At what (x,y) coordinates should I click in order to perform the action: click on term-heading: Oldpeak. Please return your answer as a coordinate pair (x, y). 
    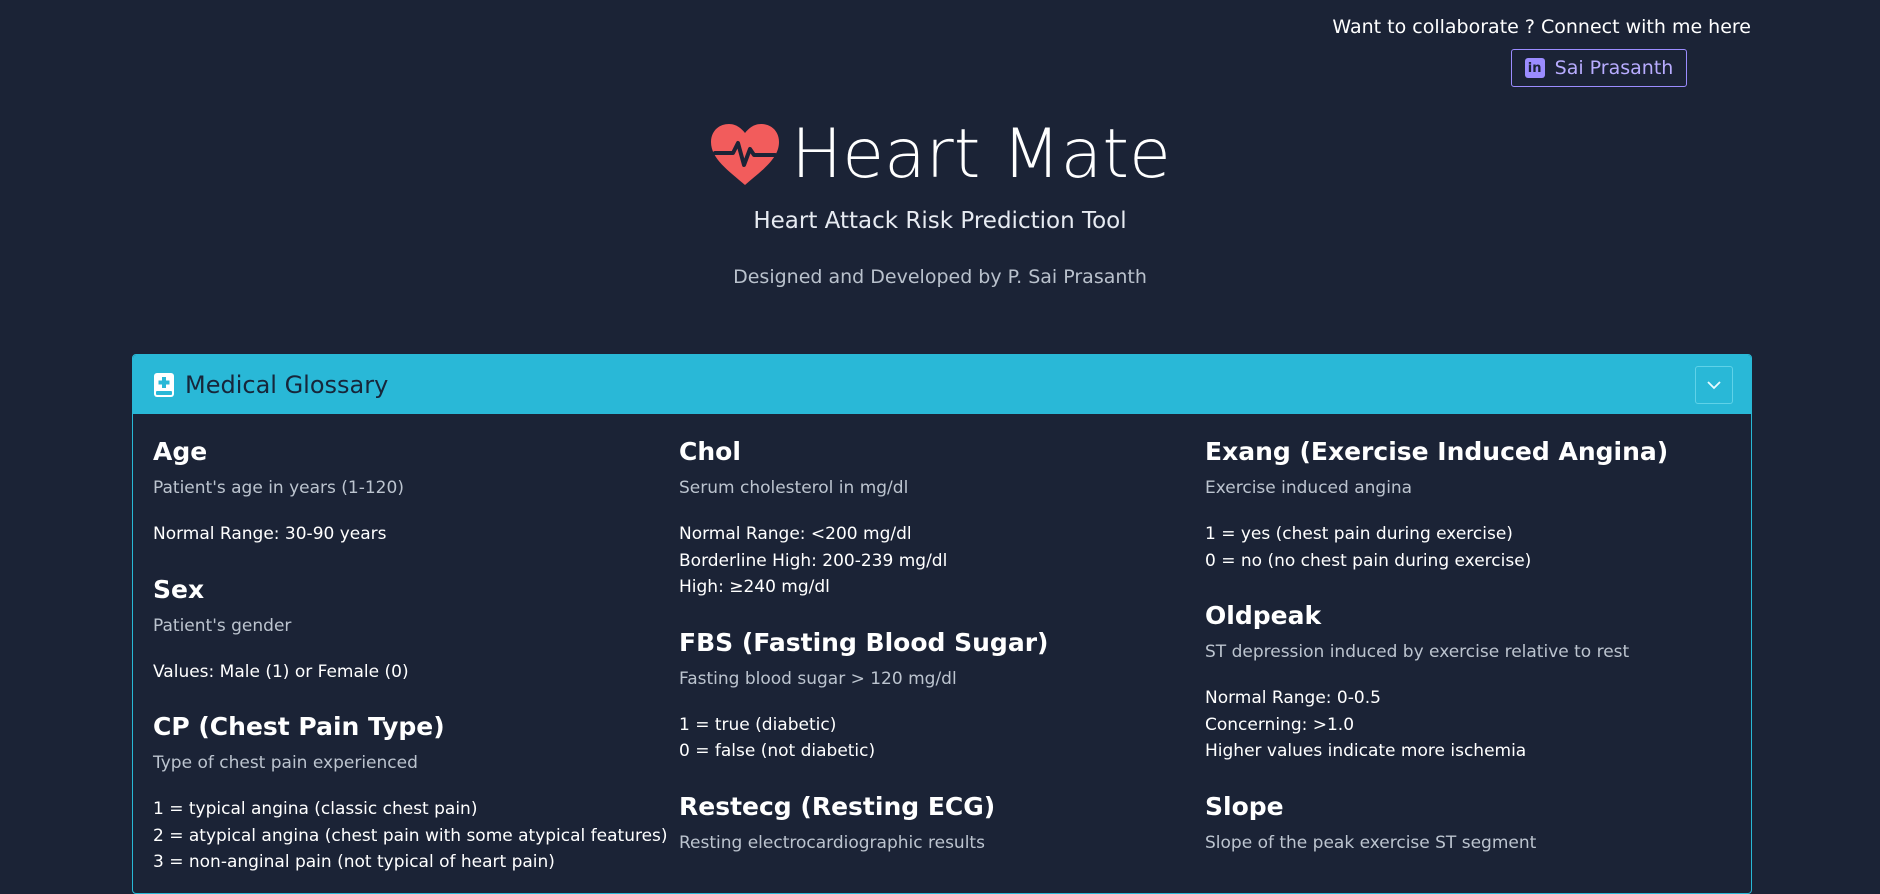
    Looking at the image, I should click on (1263, 615).